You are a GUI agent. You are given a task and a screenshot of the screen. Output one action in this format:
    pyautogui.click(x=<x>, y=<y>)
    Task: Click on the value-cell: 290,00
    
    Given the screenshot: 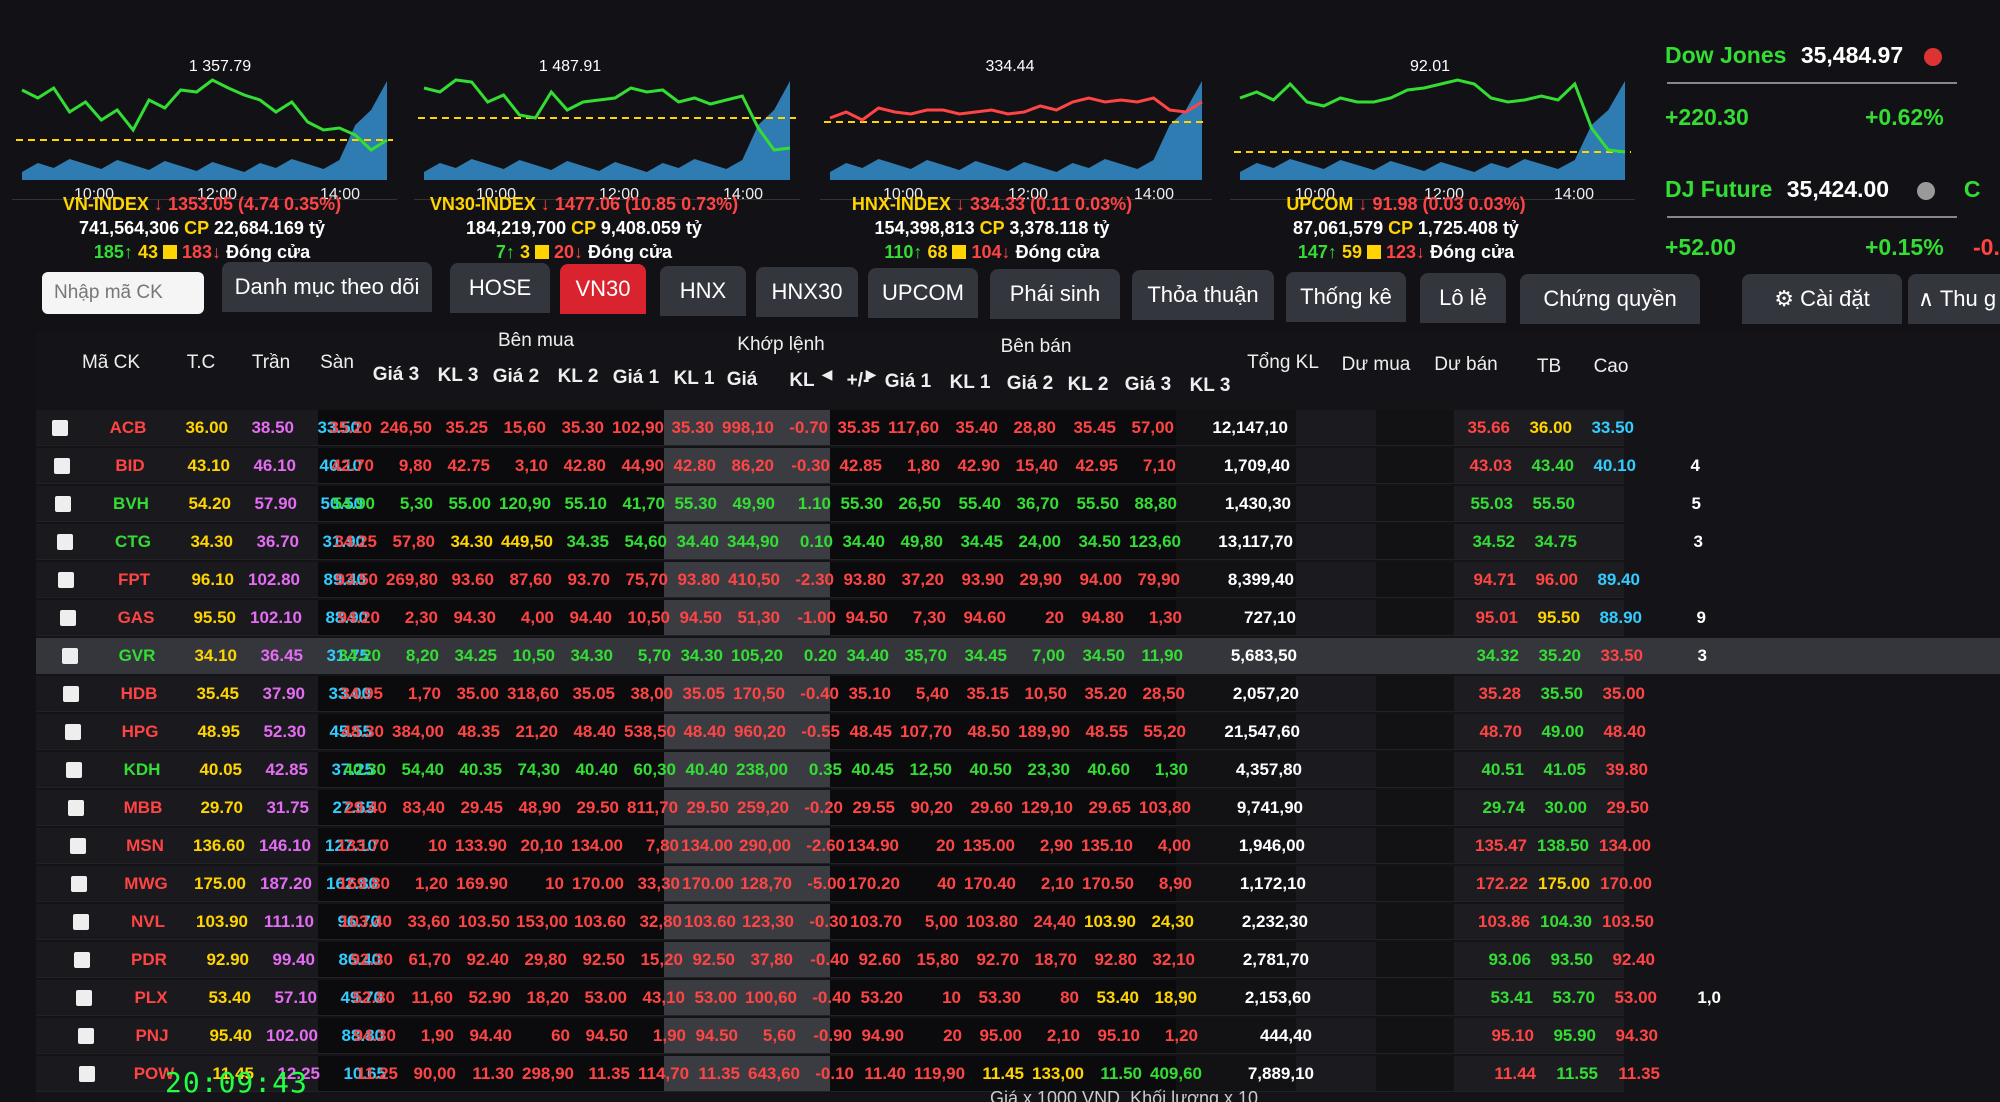 What is the action you would take?
    pyautogui.click(x=765, y=845)
    